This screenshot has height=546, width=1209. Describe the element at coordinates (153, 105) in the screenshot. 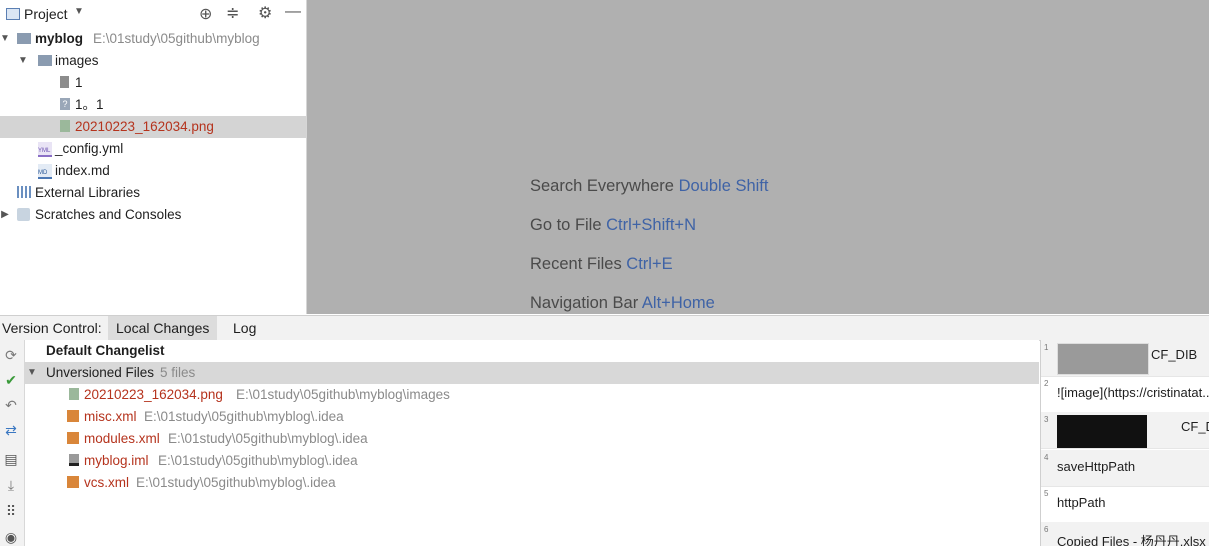

I see `tree-item-file-1-1: ? 1。1` at that location.